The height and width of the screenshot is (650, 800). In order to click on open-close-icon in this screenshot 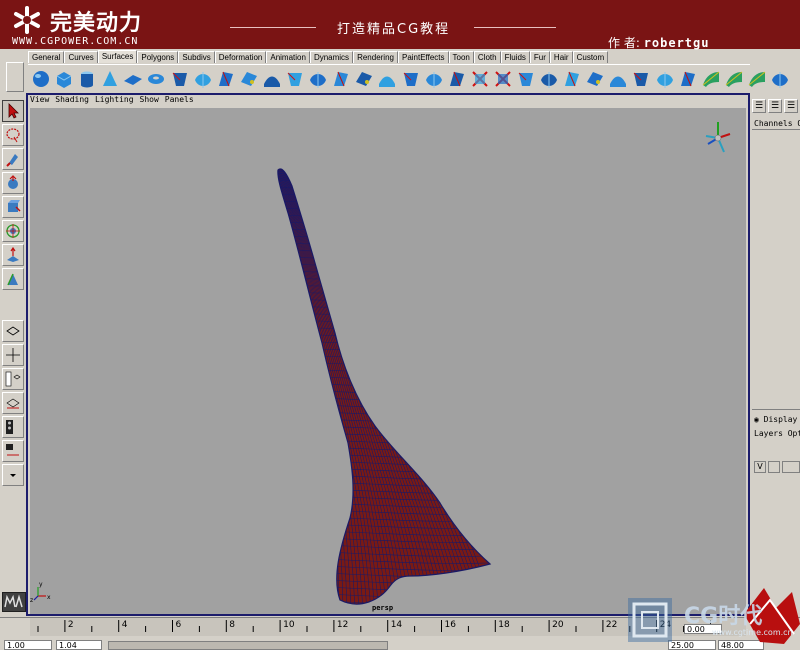, I will do `click(572, 79)`.